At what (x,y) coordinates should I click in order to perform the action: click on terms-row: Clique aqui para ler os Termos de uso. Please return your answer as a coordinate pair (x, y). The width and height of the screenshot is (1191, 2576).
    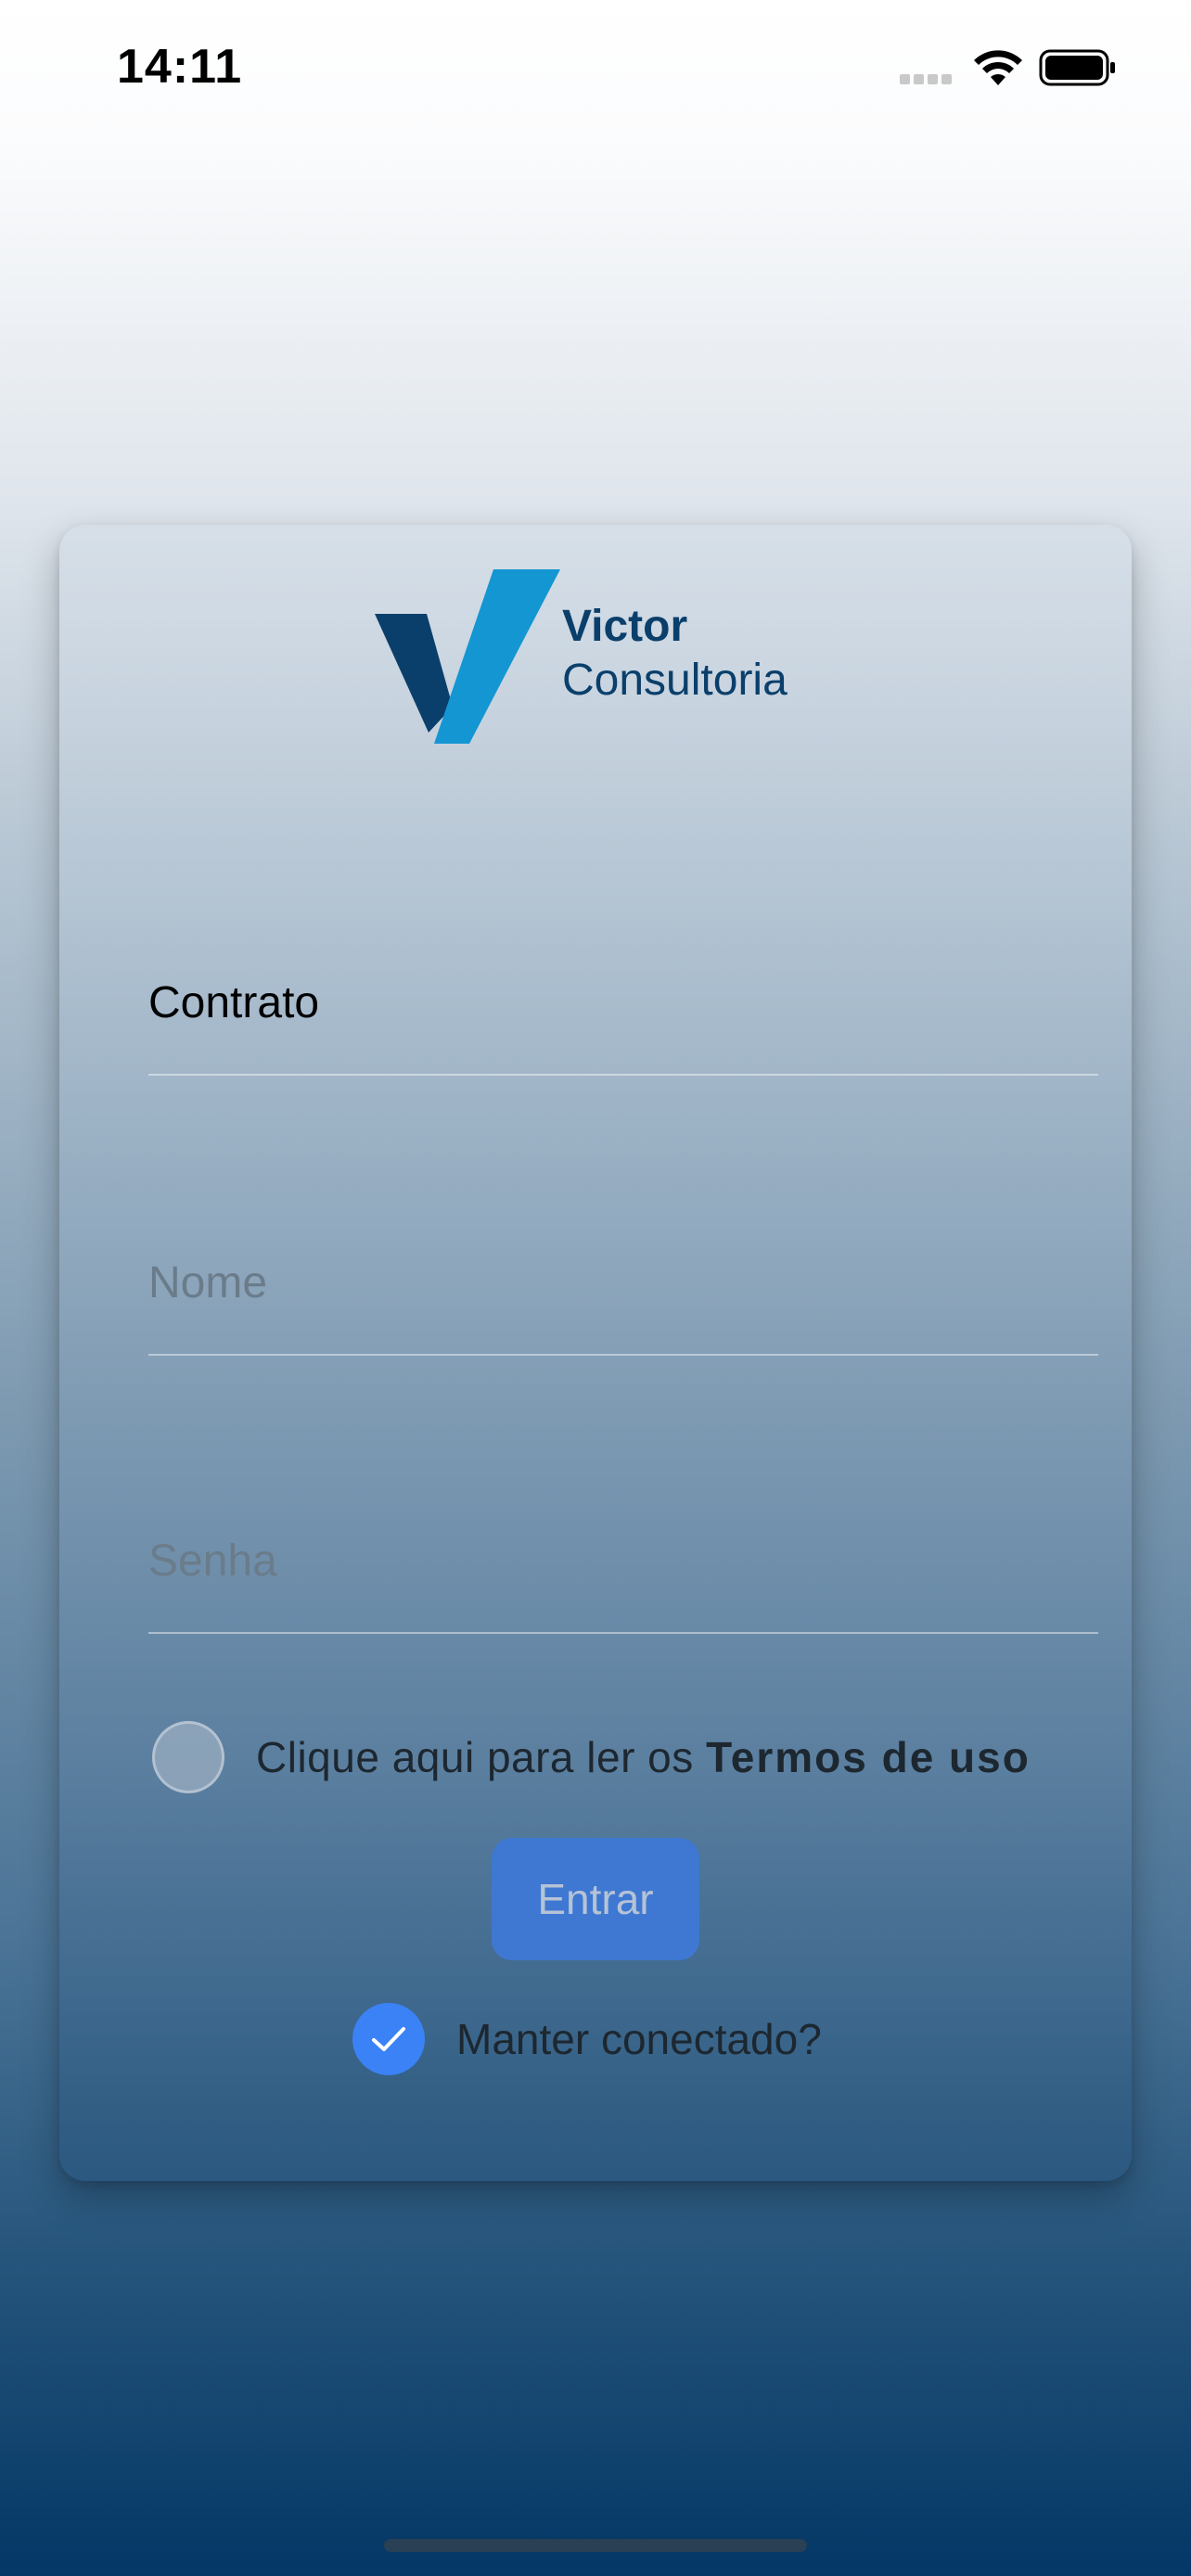
    Looking at the image, I should click on (616, 1756).